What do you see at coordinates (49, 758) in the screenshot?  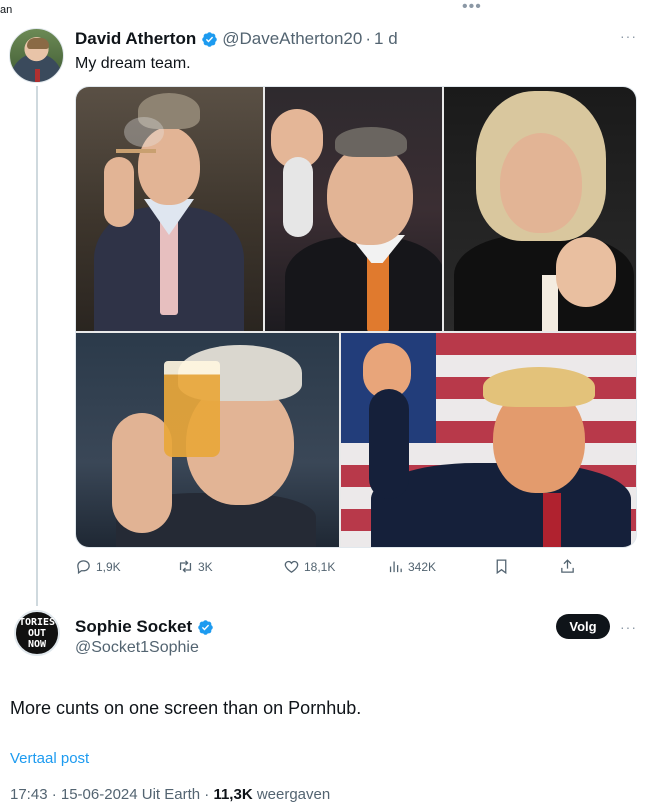 I see `translate-post-link: Vertaal post` at bounding box center [49, 758].